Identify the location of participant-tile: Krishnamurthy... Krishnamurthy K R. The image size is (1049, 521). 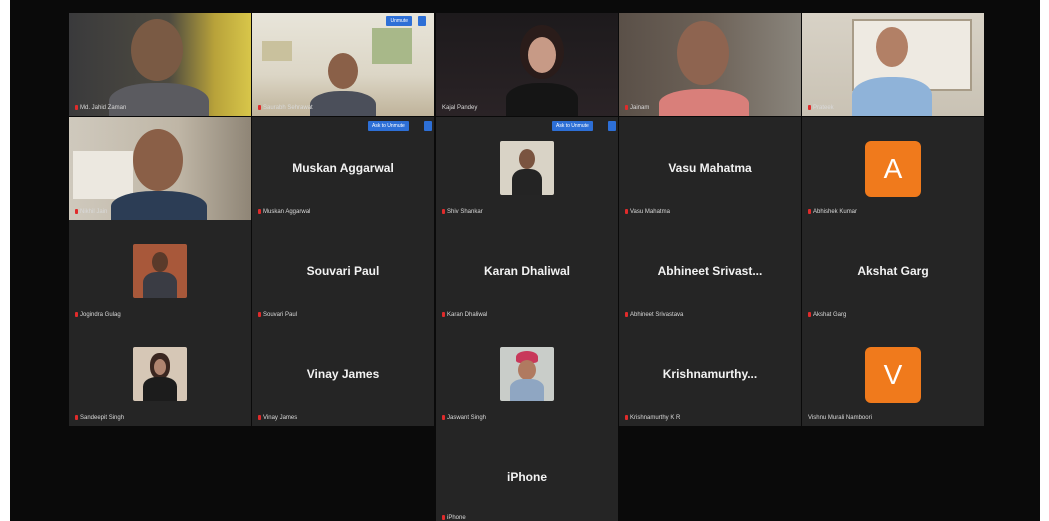
(710, 374).